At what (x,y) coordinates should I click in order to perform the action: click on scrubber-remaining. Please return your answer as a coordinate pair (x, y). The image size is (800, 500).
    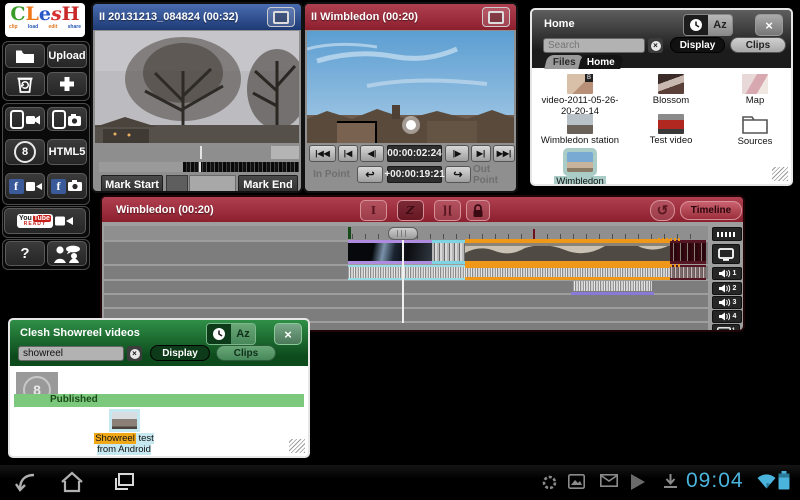
    Looking at the image, I should click on (285, 152).